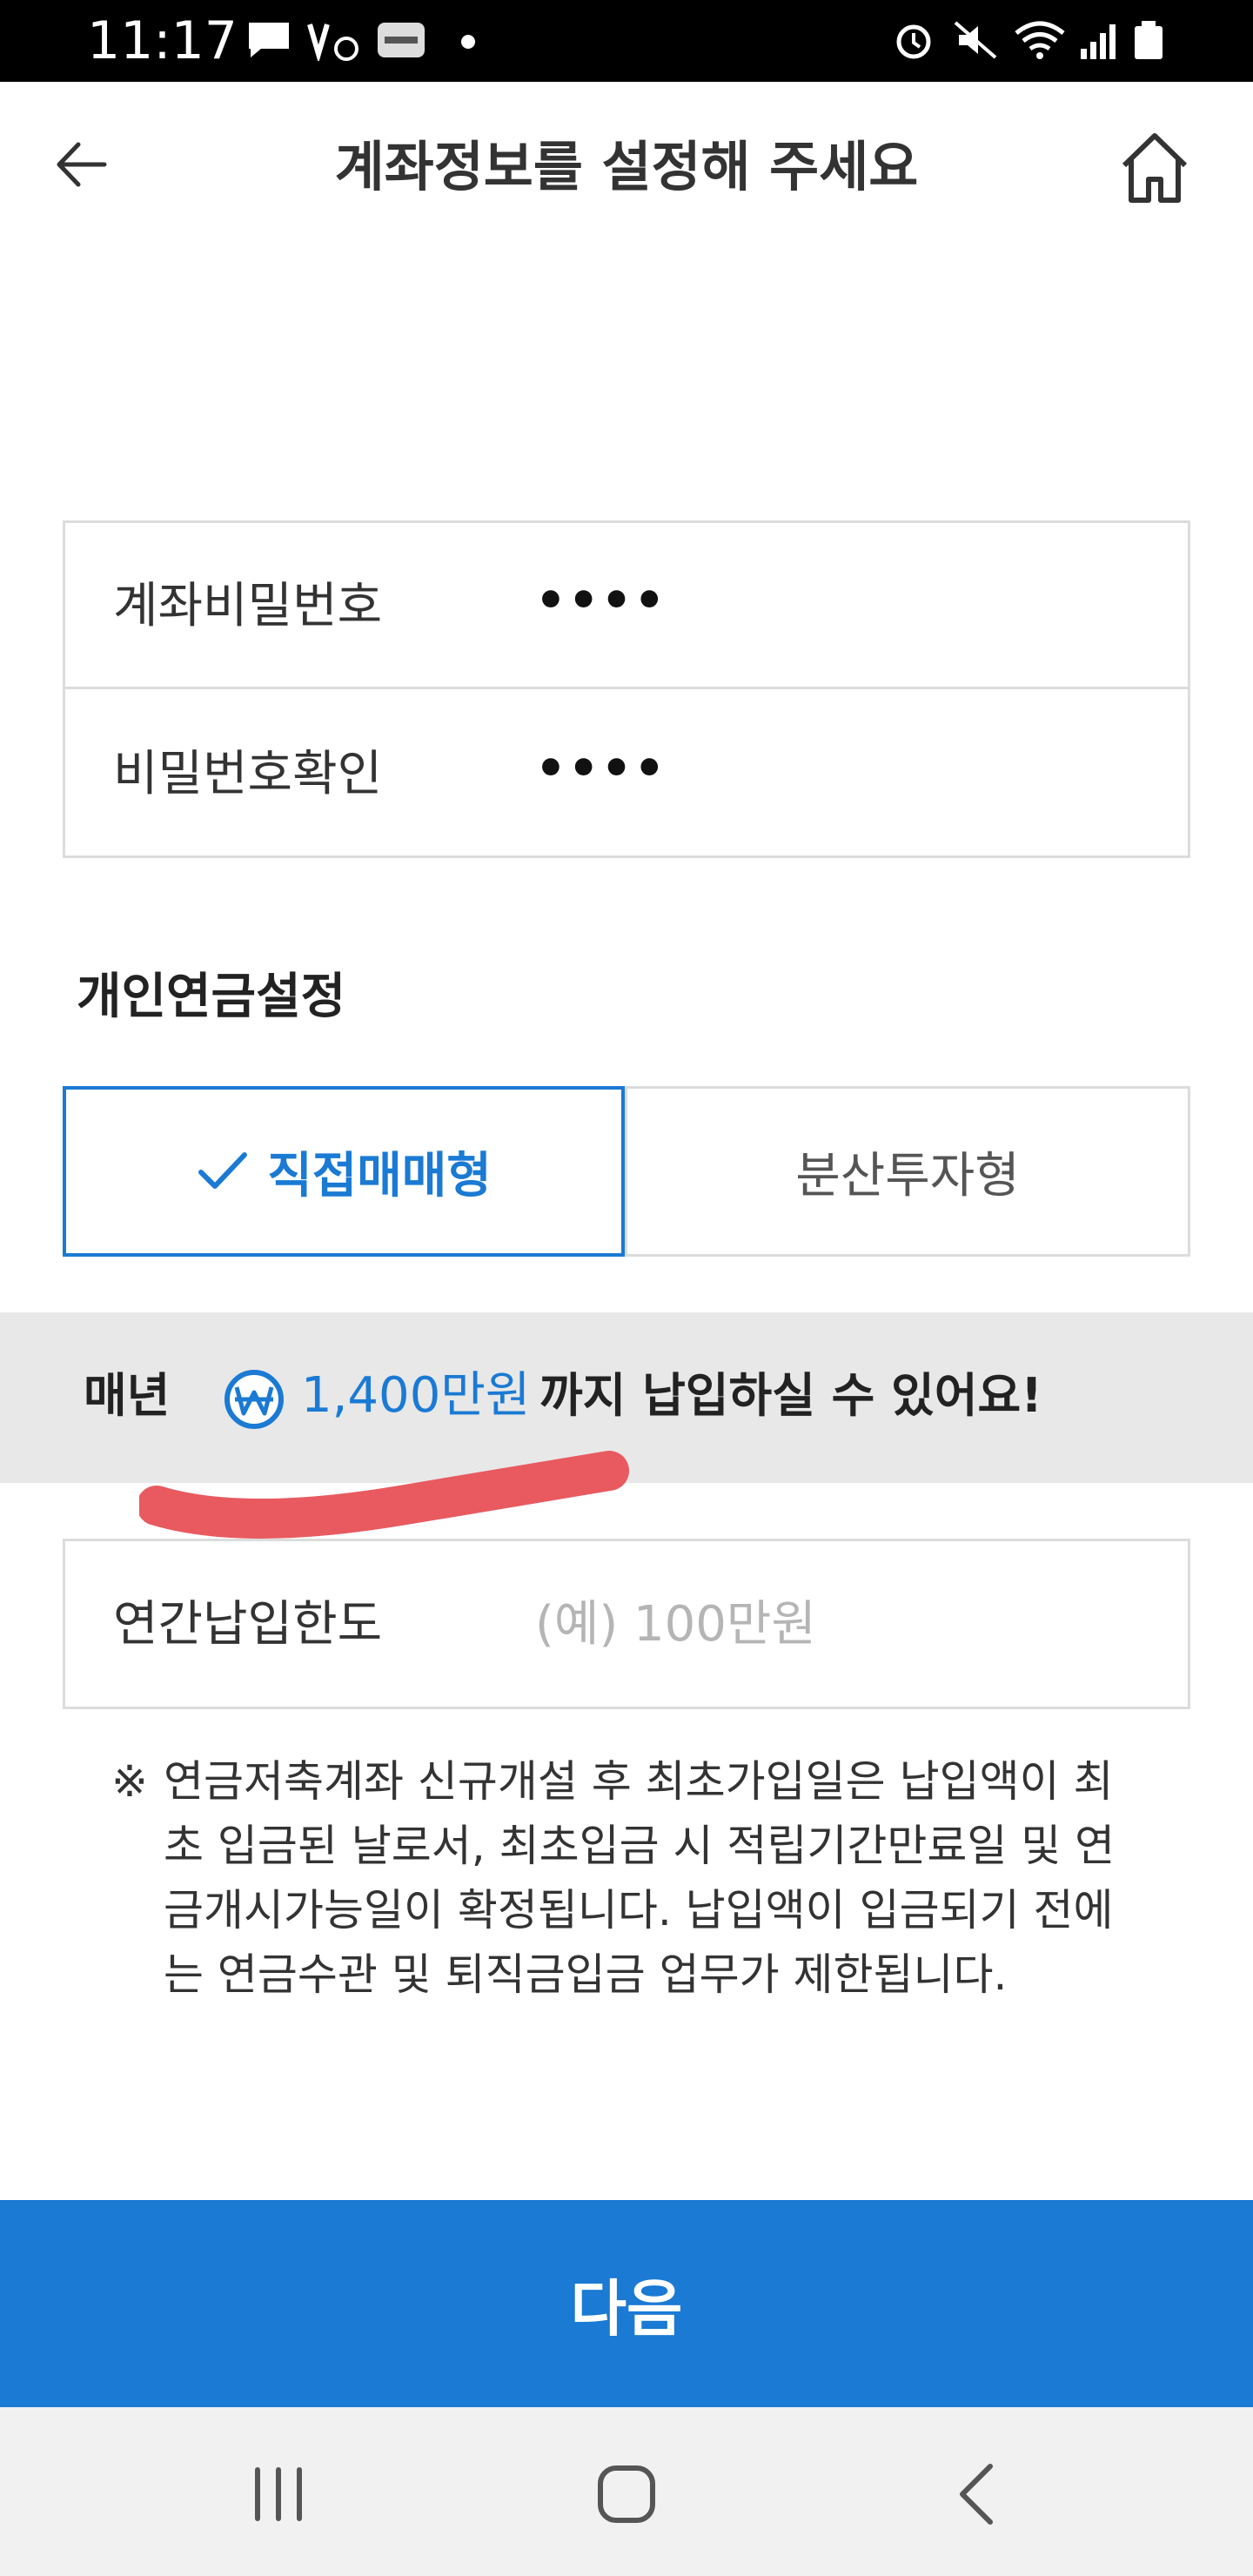  I want to click on next-button: 다음, so click(626, 2303).